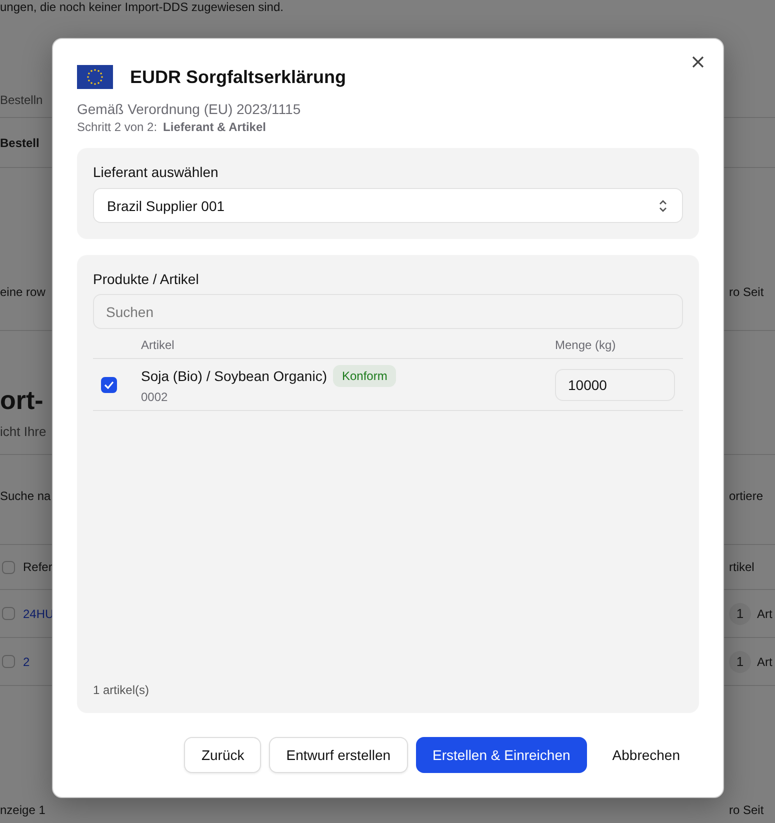 The width and height of the screenshot is (775, 823). What do you see at coordinates (502, 755) in the screenshot?
I see `submit-button: Erstellen & Einreichen` at bounding box center [502, 755].